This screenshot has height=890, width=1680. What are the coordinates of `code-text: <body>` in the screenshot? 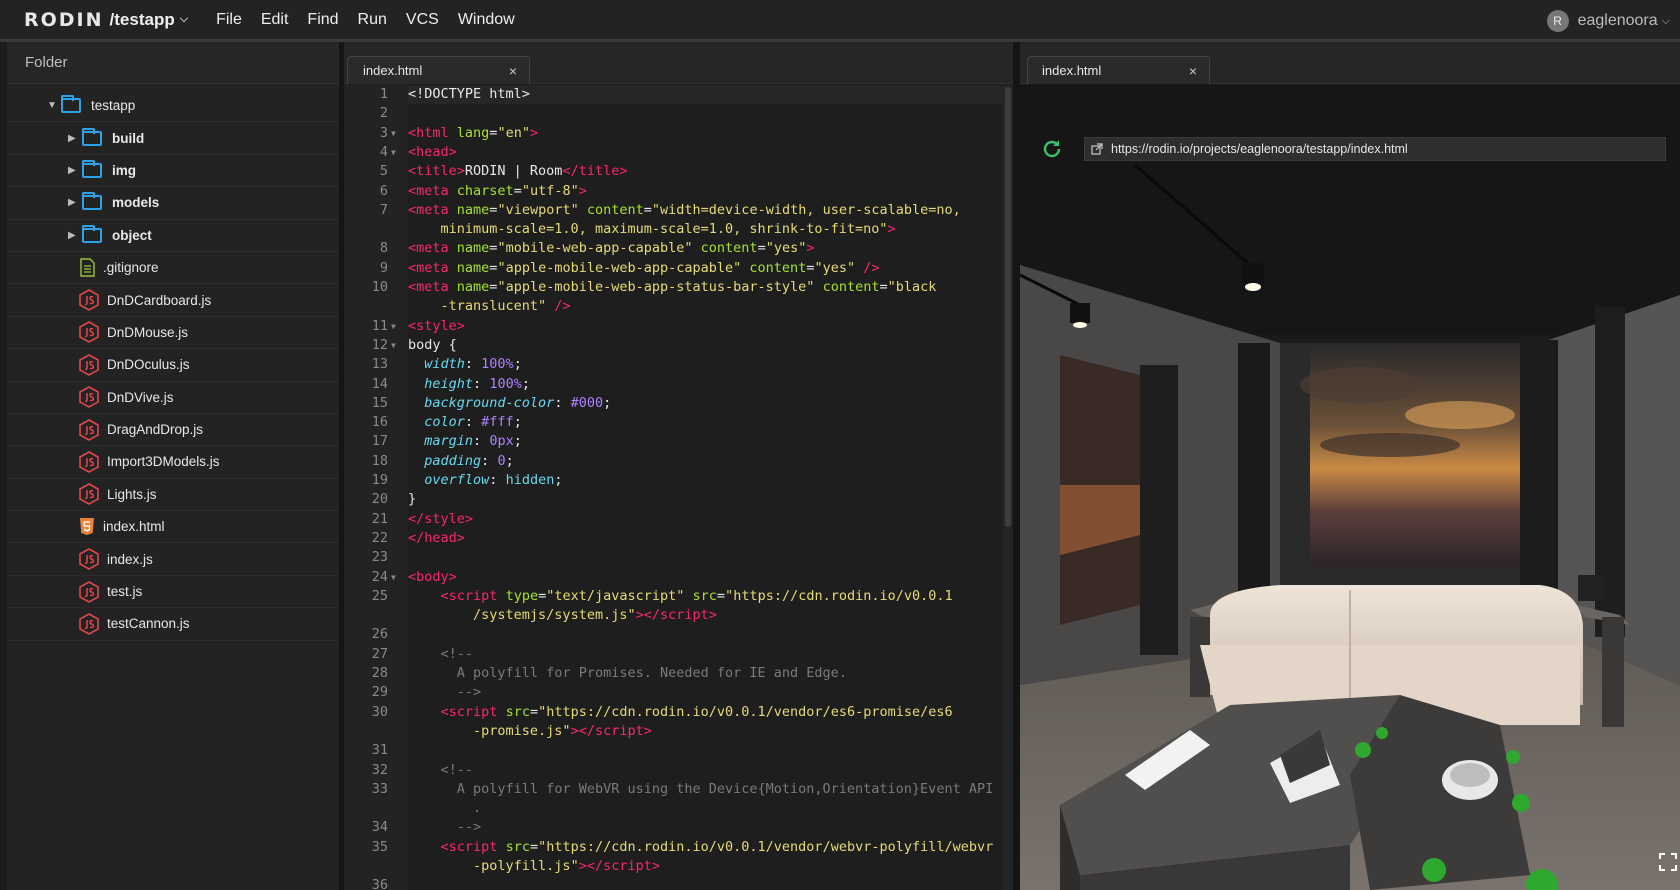 It's located at (432, 576).